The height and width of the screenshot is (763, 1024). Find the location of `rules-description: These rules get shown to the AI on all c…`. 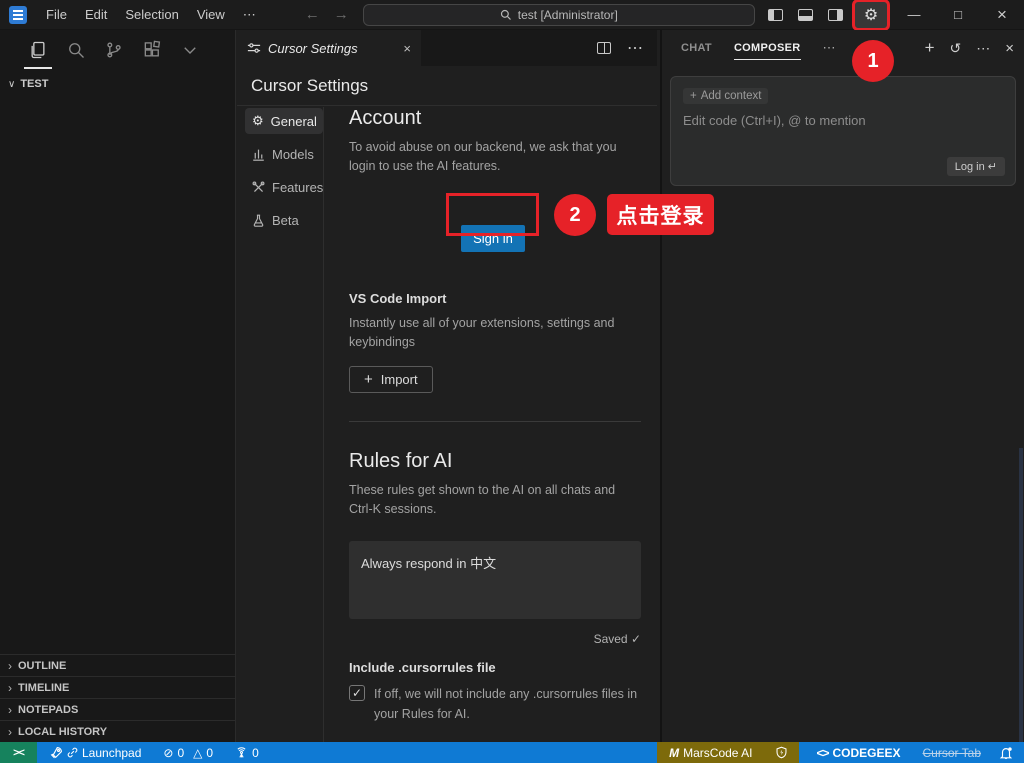

rules-description: These rules get shown to the AI on all c… is located at coordinates (482, 499).